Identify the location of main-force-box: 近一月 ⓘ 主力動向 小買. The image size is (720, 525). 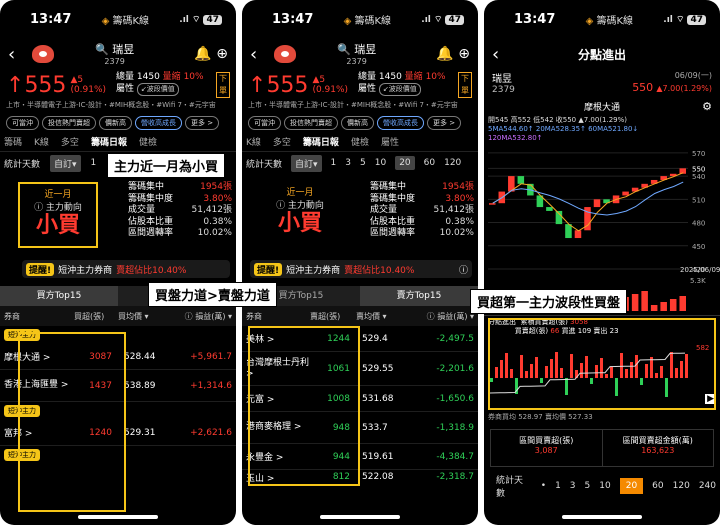
(300, 215).